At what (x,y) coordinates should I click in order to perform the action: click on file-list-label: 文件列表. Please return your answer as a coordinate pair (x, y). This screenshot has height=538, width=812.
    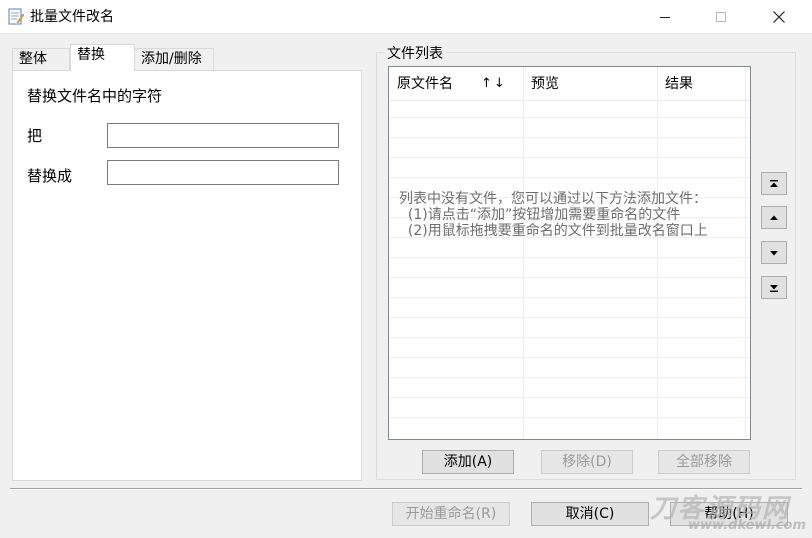
    Looking at the image, I should click on (415, 53).